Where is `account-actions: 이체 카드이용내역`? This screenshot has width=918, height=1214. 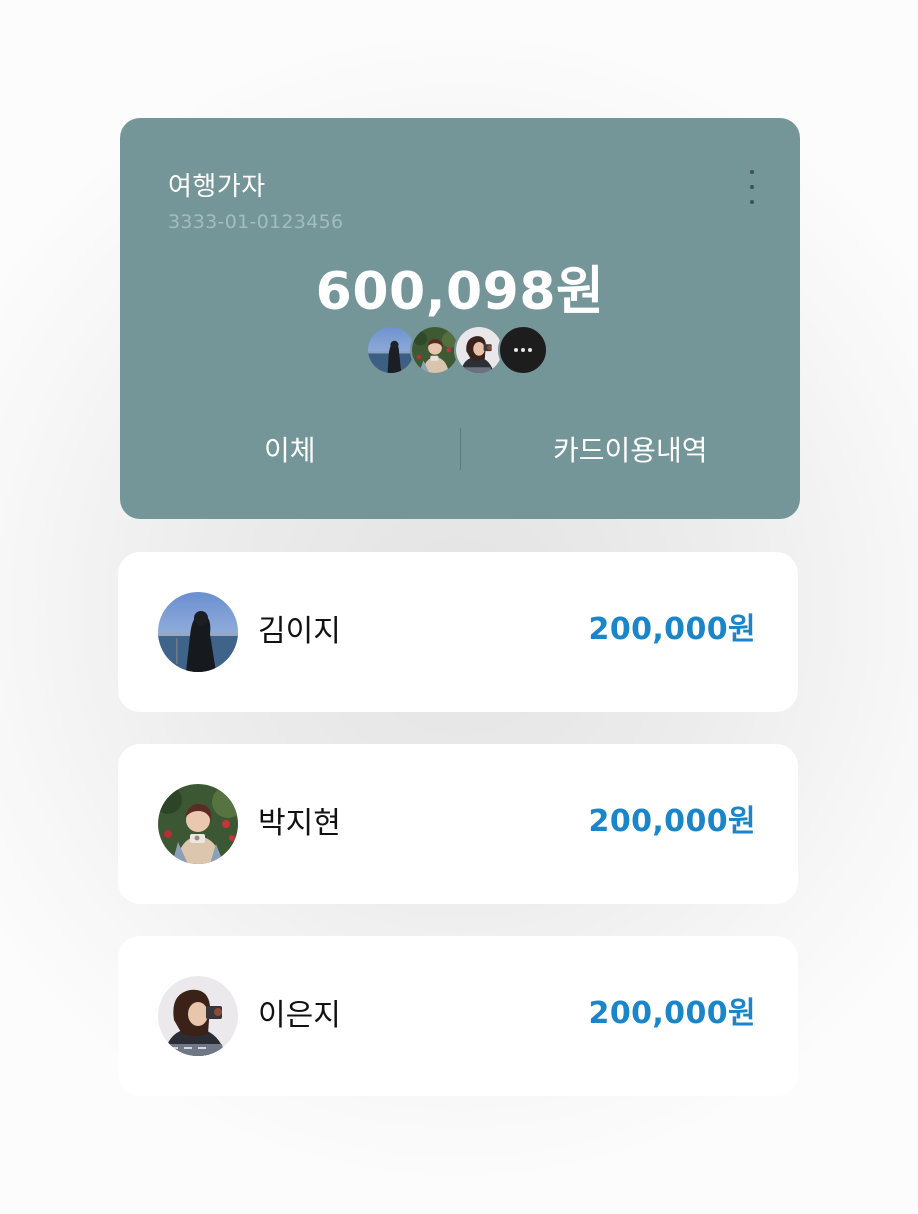
account-actions: 이체 카드이용내역 is located at coordinates (460, 449).